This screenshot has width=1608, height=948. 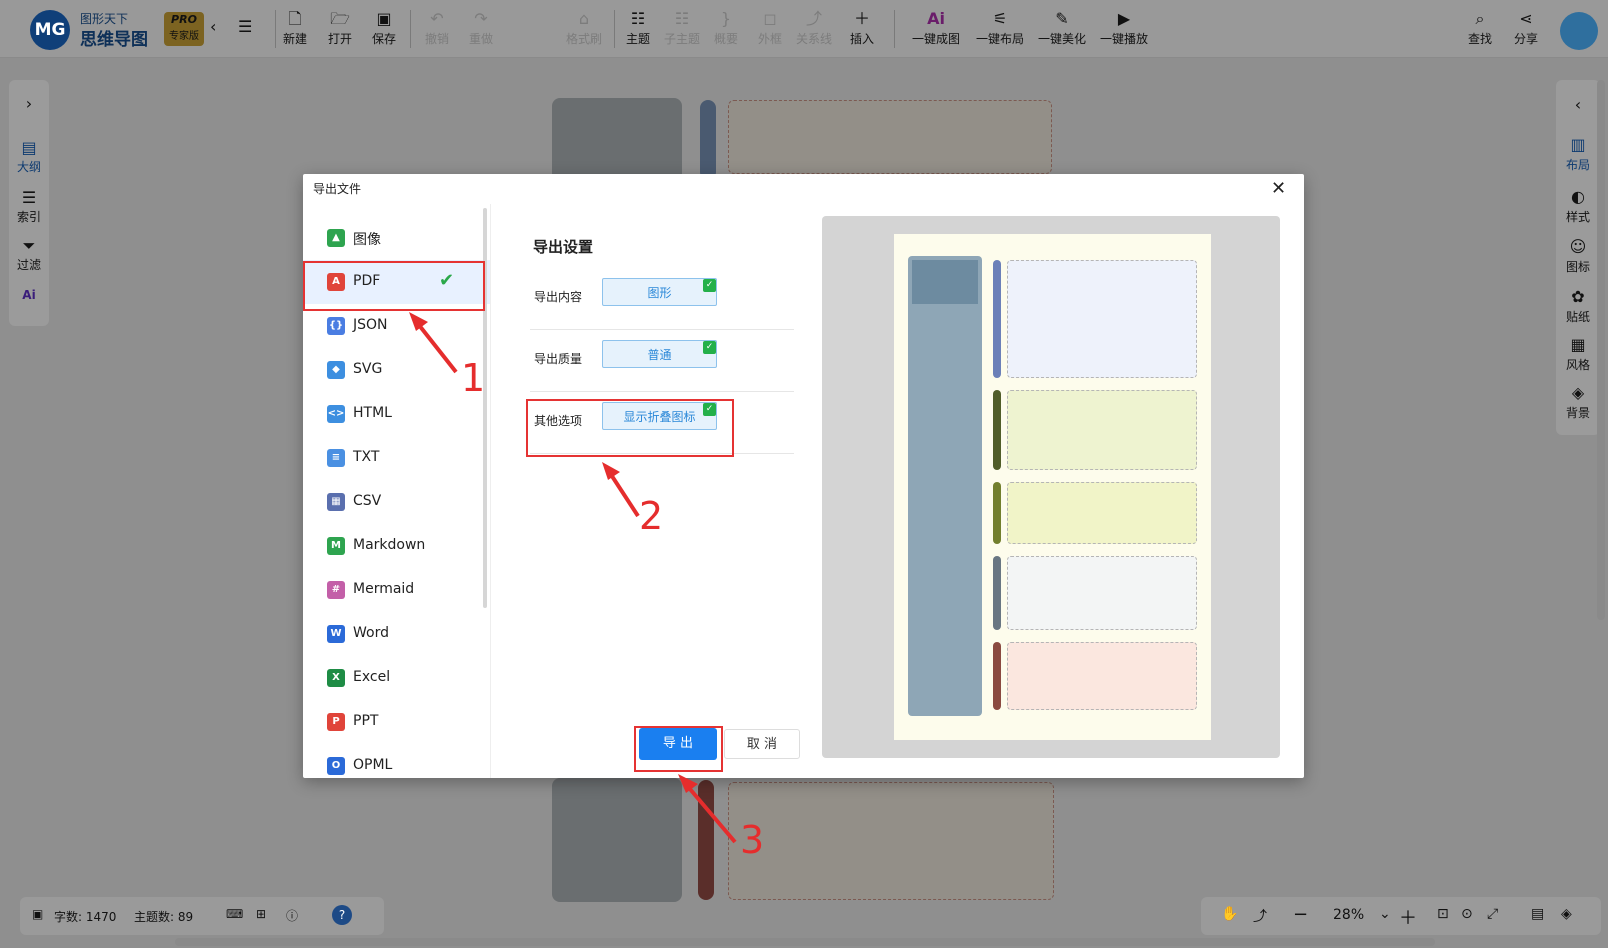 I want to click on annotation-arrows, so click(x=573, y=578).